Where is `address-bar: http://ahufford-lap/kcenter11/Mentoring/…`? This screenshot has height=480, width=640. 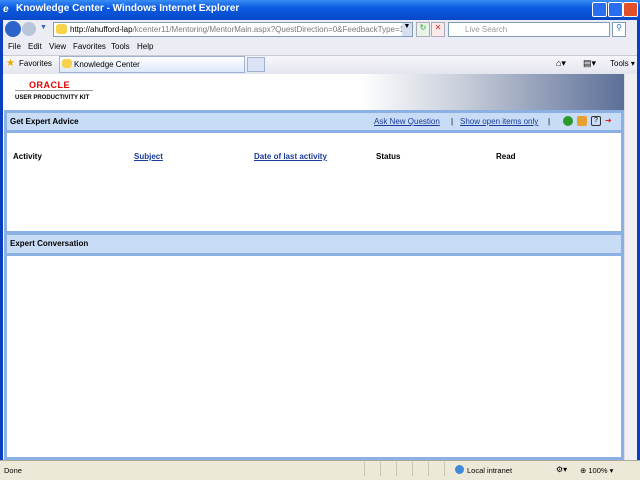 address-bar: http://ahufford-lap/kcenter11/Mentoring/… is located at coordinates (233, 29).